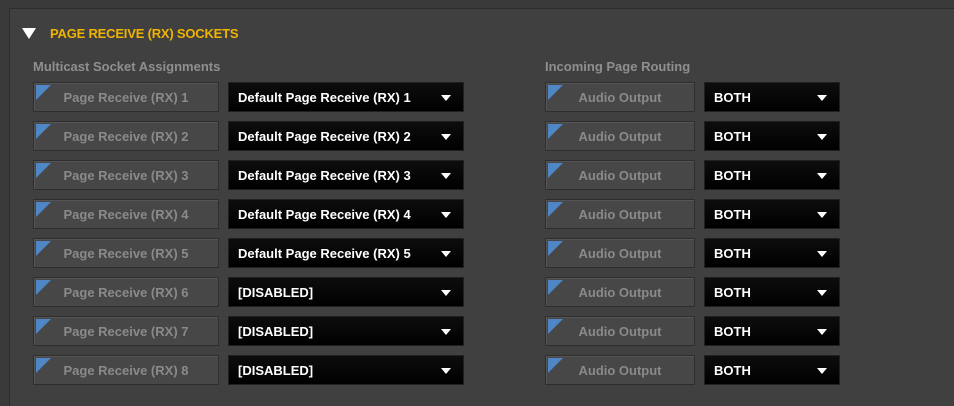  I want to click on collapse-triangle-icon, so click(29, 33).